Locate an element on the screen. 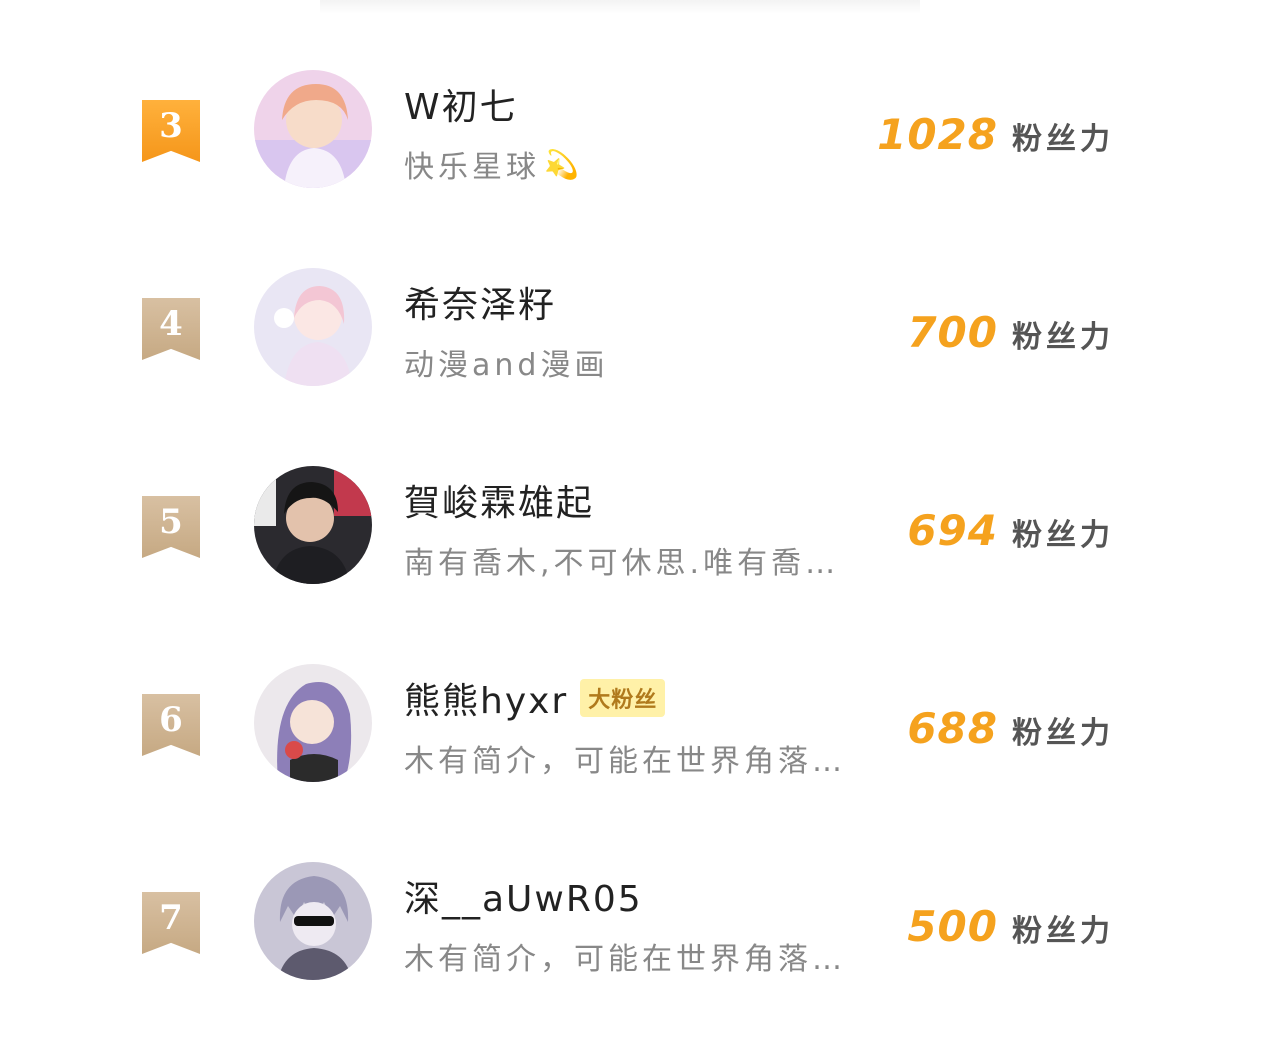 The height and width of the screenshot is (1060, 1280). fan-power-score: 500 粉丝力 is located at coordinates (1010, 926).